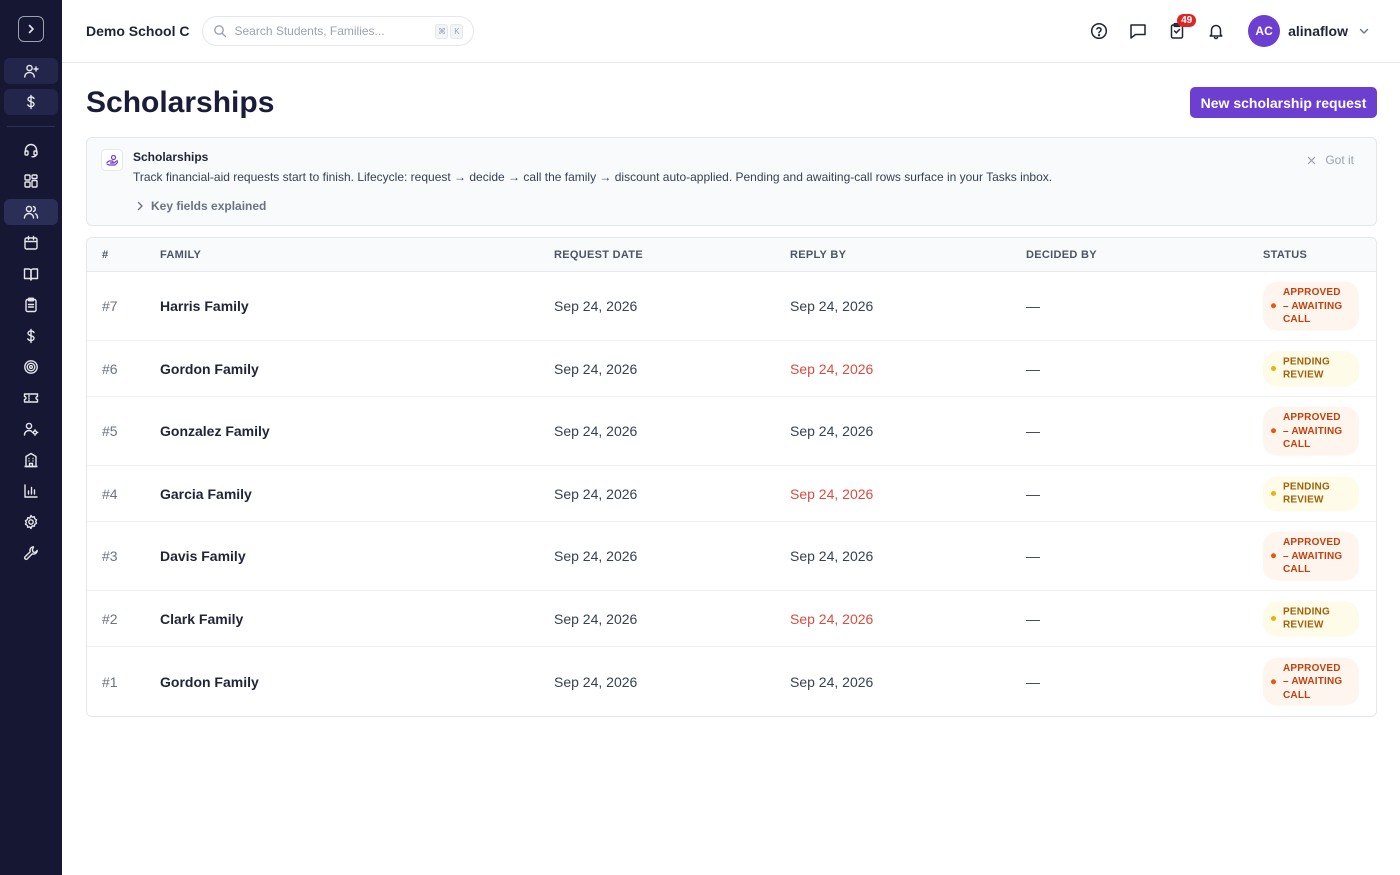 This screenshot has height=875, width=1400. I want to click on row-number: #2, so click(110, 618).